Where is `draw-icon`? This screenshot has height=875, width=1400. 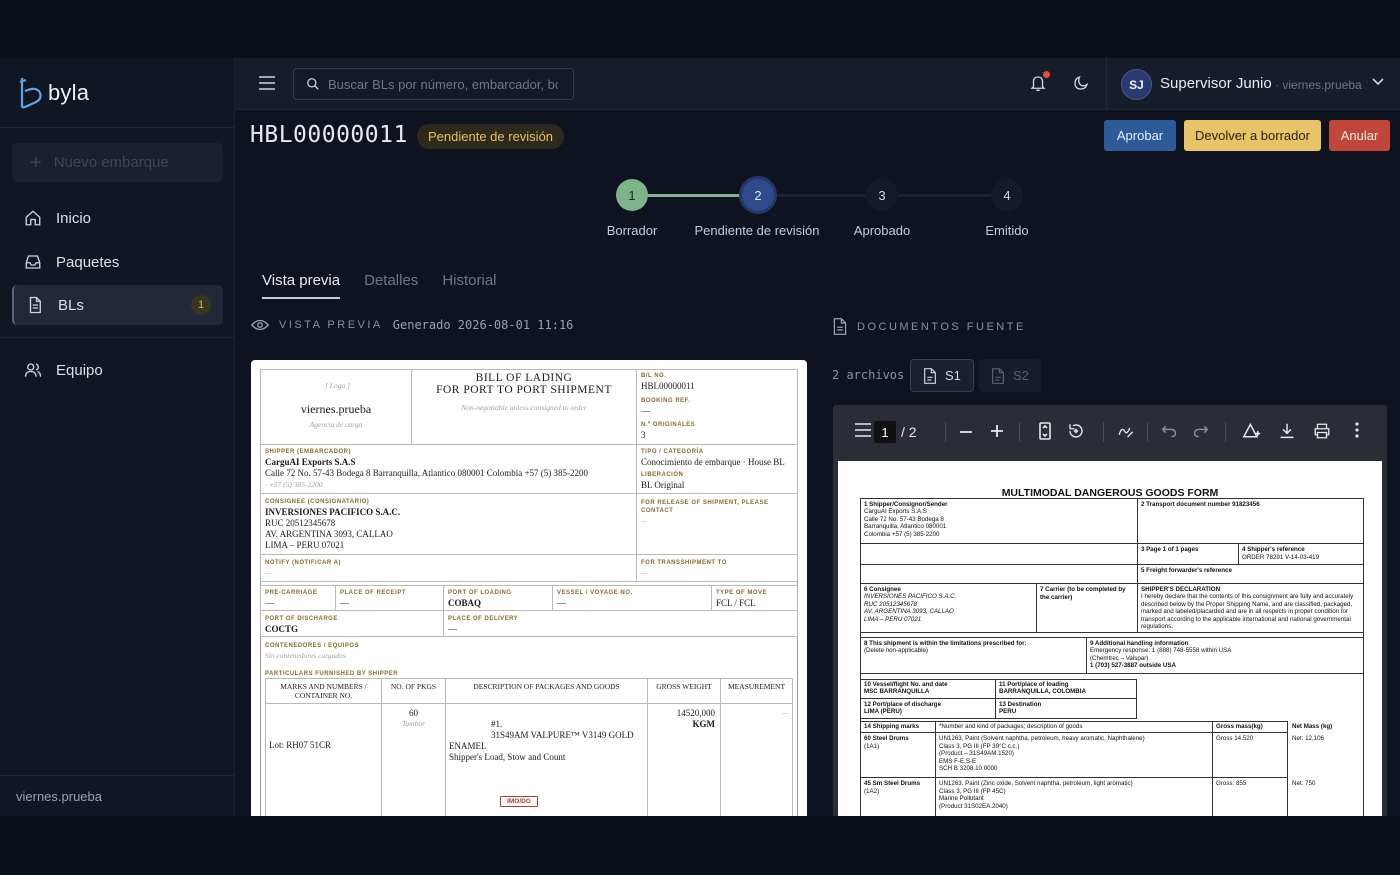
draw-icon is located at coordinates (1126, 431).